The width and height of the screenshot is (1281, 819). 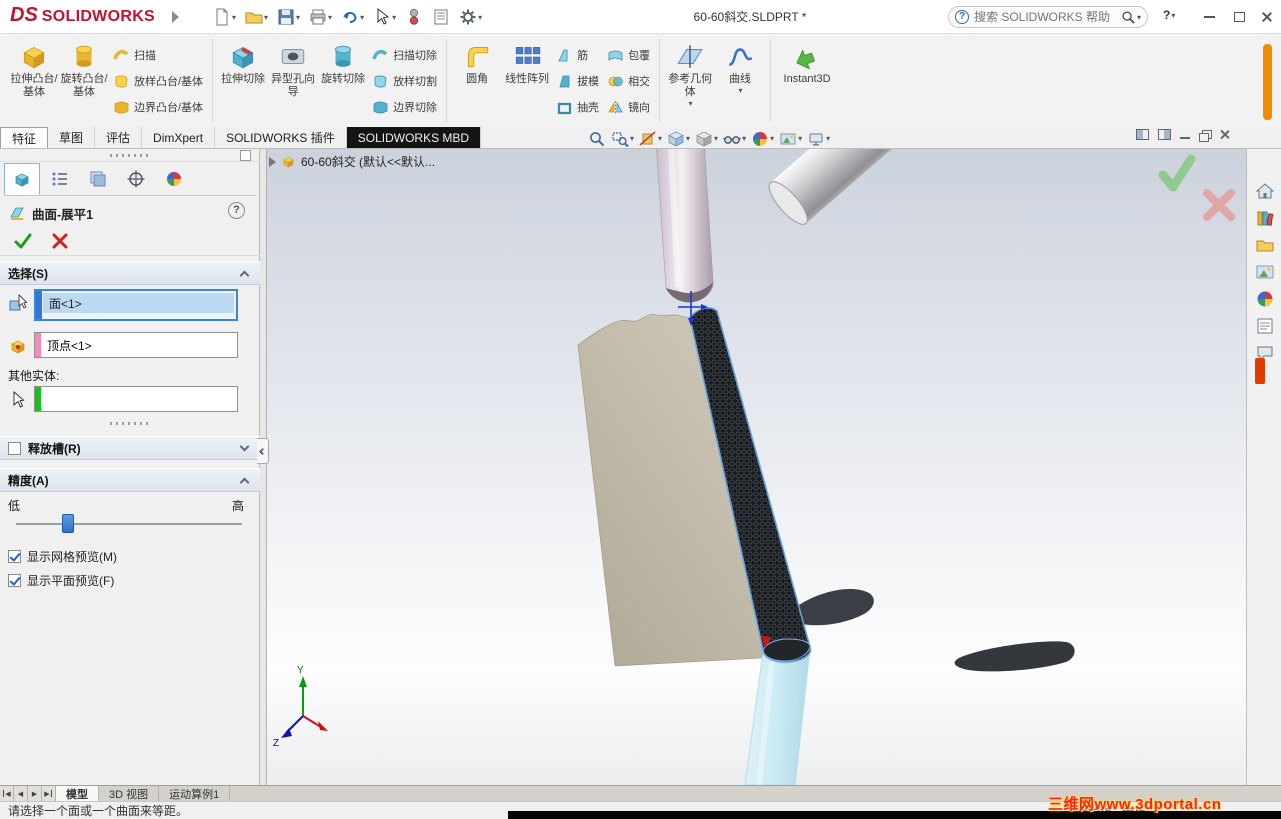 What do you see at coordinates (236, 210) in the screenshot?
I see `pm-help-button: ?` at bounding box center [236, 210].